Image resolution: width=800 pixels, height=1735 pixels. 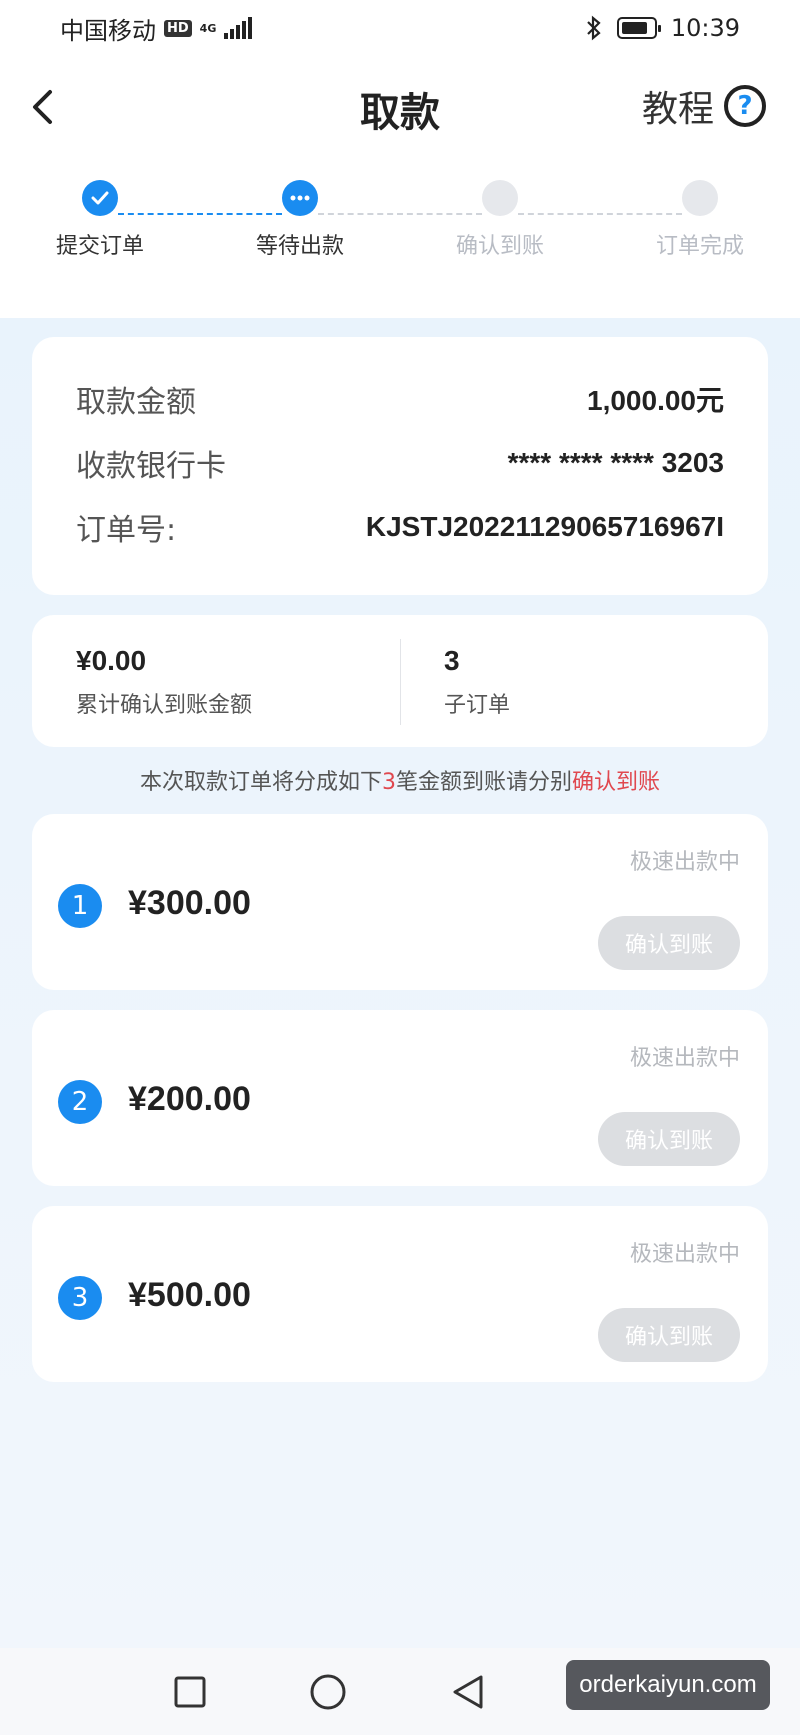 I want to click on notice-count: 3, so click(x=388, y=782).